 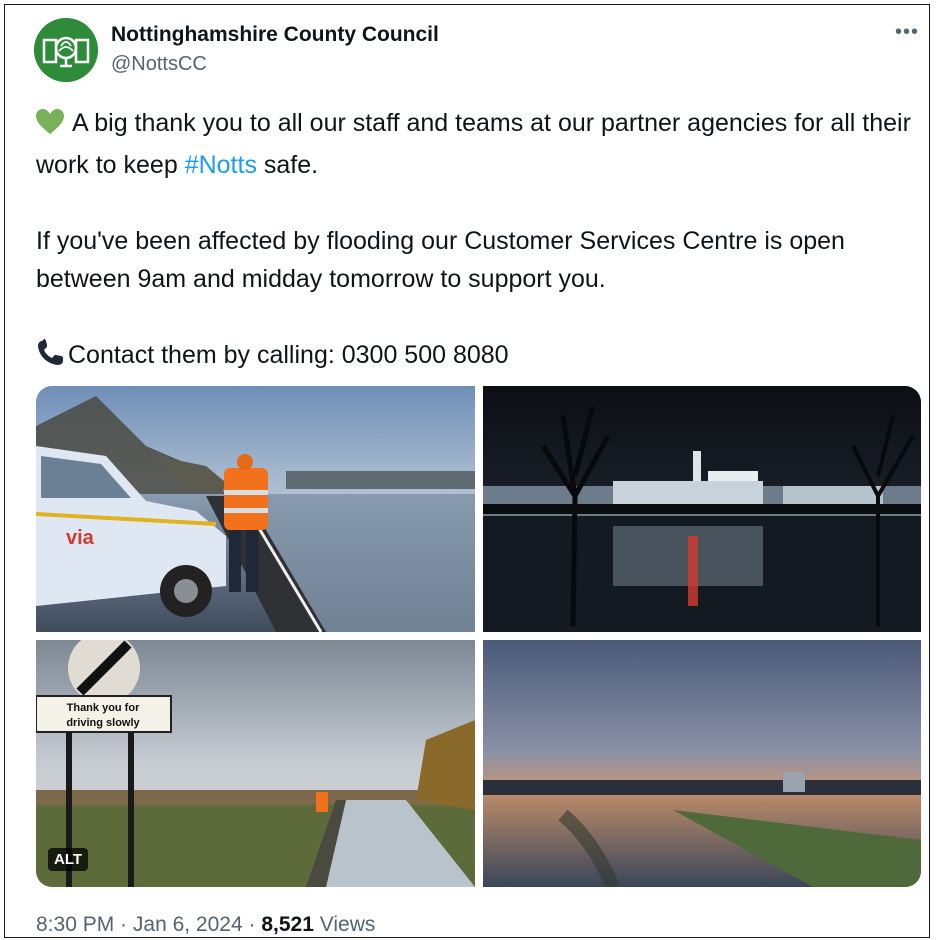 I want to click on post-time: 8:30 PM, so click(x=75, y=924).